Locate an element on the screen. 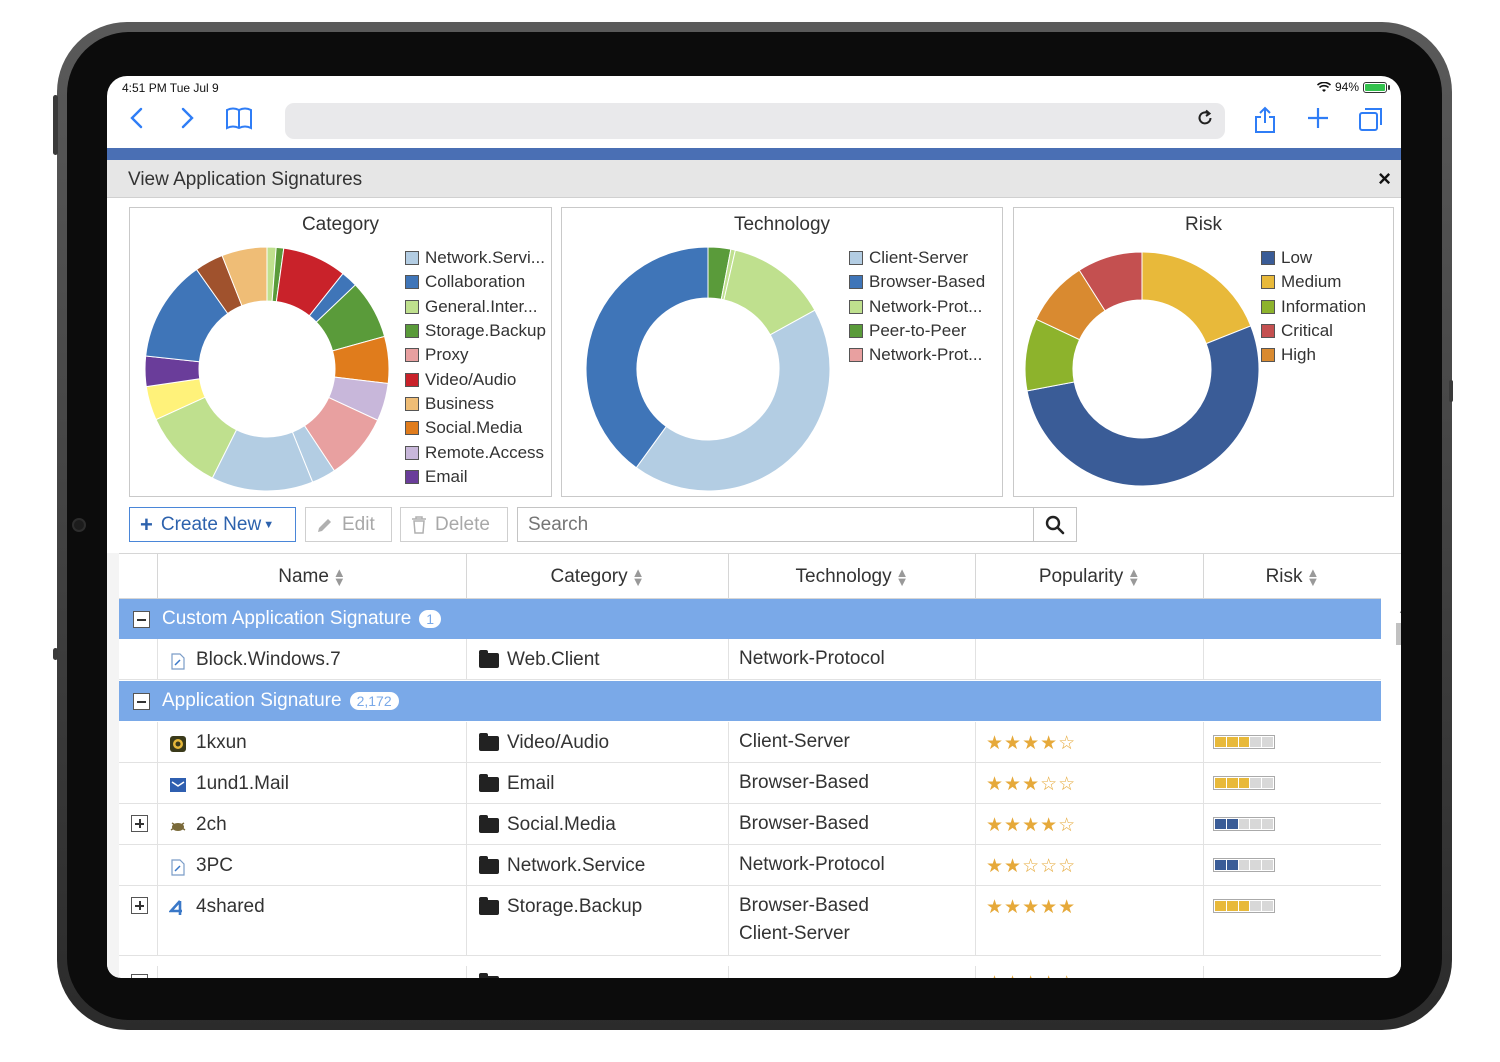 This screenshot has height=1062, width=1500. header-risk: Risk ▲ ▼ is located at coordinates (1292, 576).